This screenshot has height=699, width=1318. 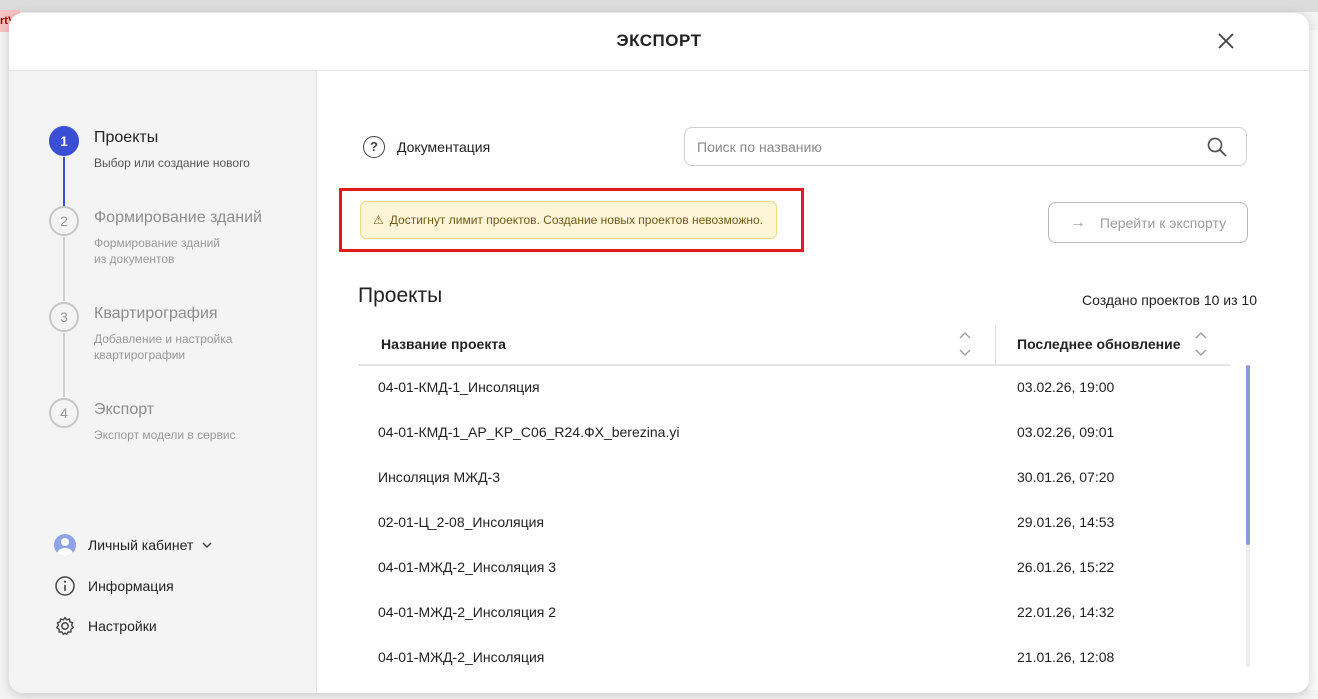 I want to click on project-name: 02-01-Ц_2-08_Инсоляция, so click(x=461, y=522).